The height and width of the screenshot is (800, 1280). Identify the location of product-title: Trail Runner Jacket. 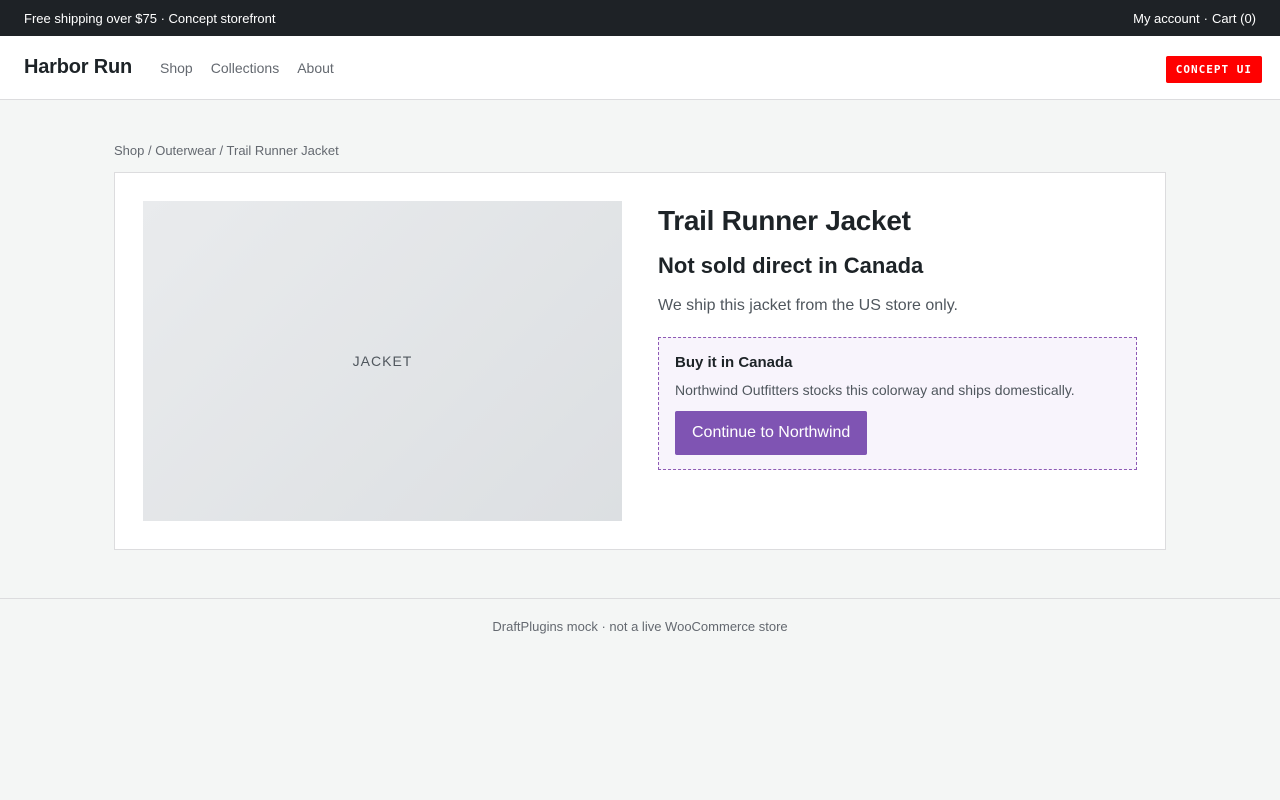
(784, 220).